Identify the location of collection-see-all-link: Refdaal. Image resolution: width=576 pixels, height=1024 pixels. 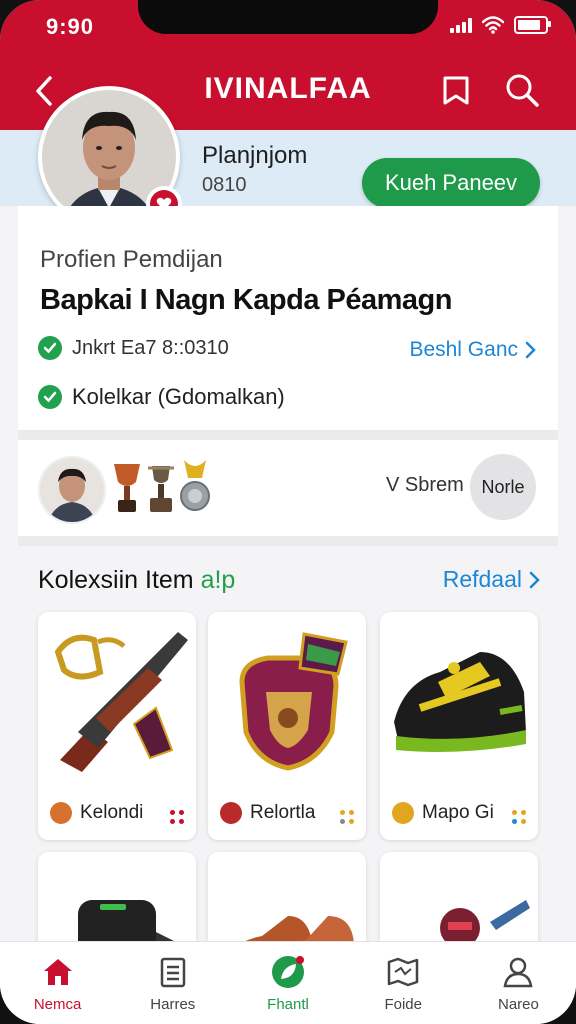
(491, 579).